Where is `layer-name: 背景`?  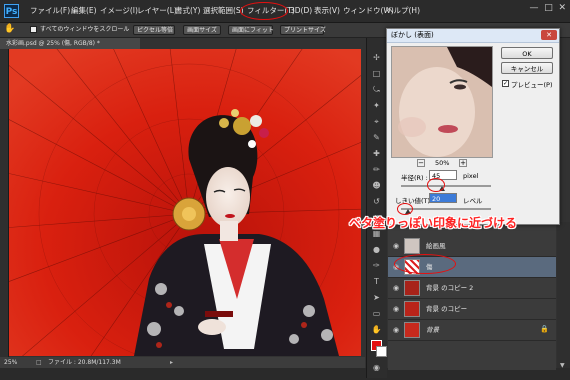 layer-name: 背景 is located at coordinates (432, 330).